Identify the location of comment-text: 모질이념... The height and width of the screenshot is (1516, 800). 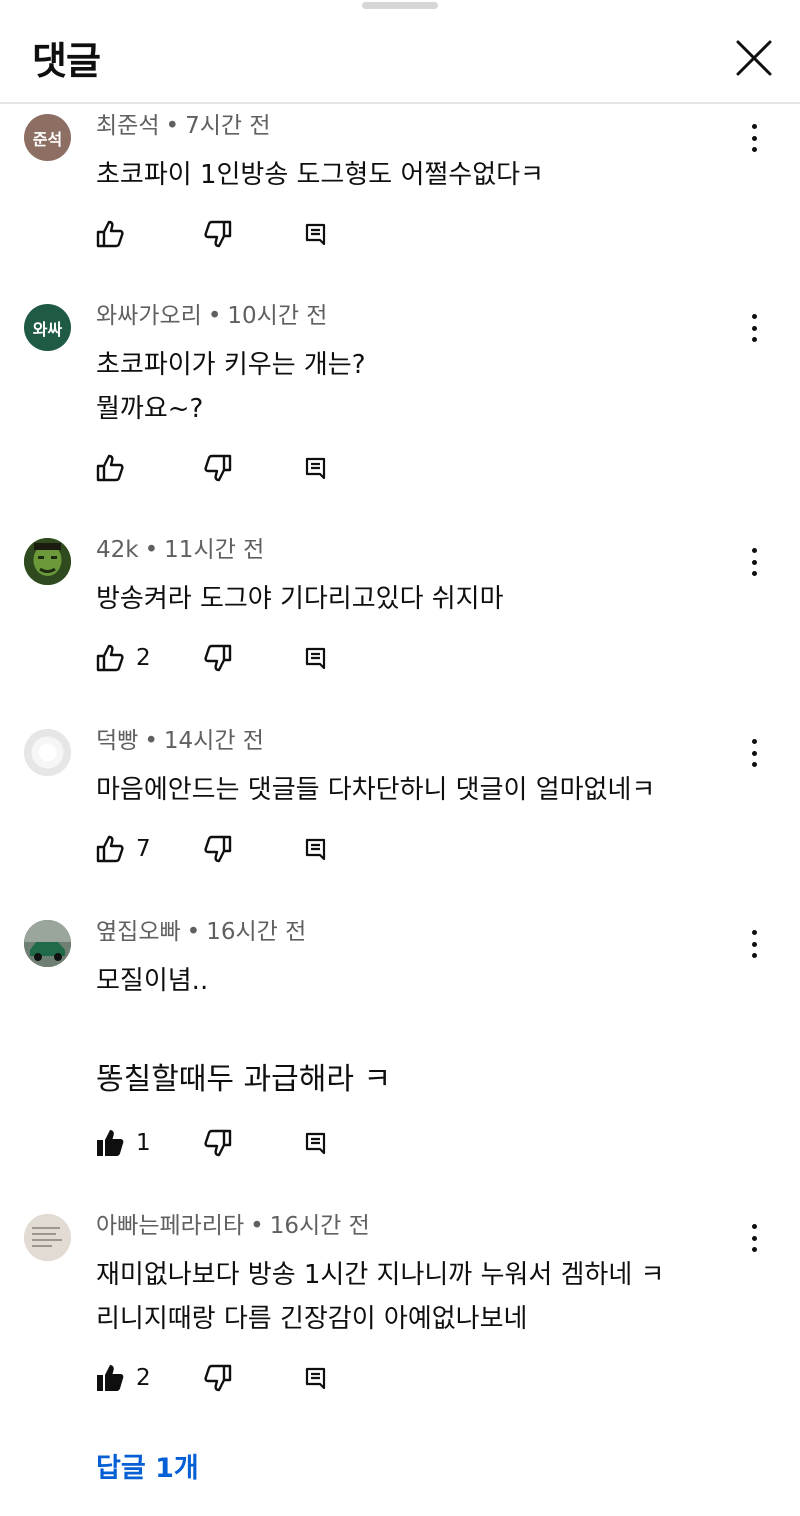
(152, 981).